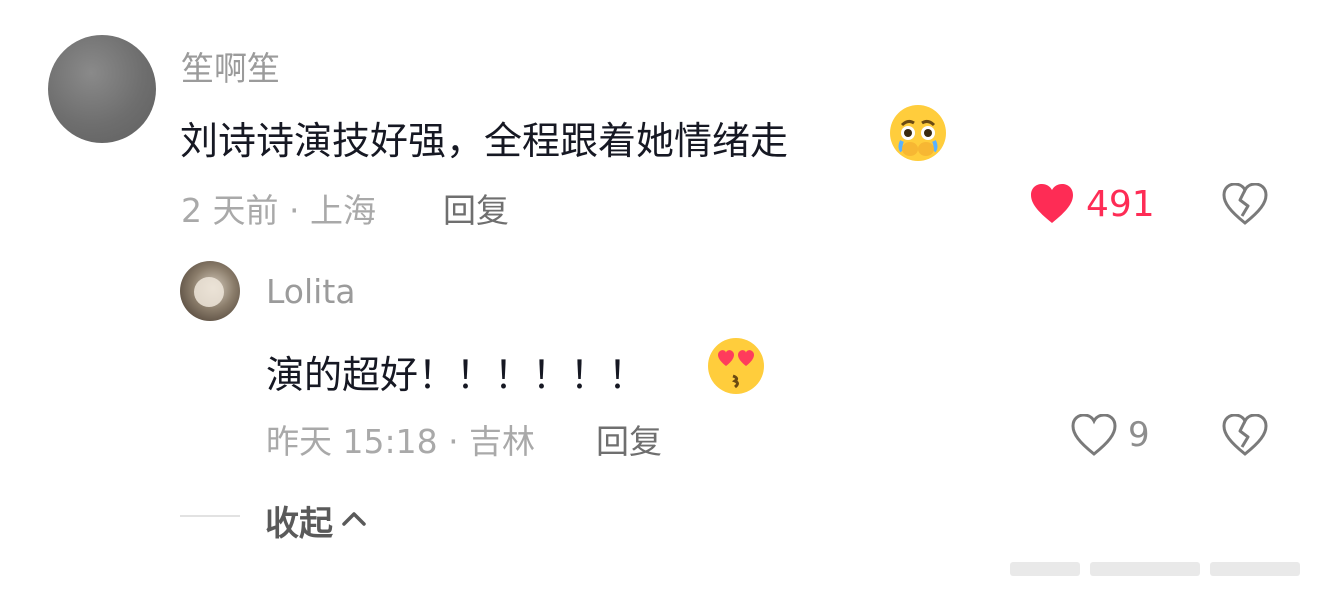 This screenshot has height=598, width=1320. What do you see at coordinates (210, 291) in the screenshot?
I see `reply-avatar` at bounding box center [210, 291].